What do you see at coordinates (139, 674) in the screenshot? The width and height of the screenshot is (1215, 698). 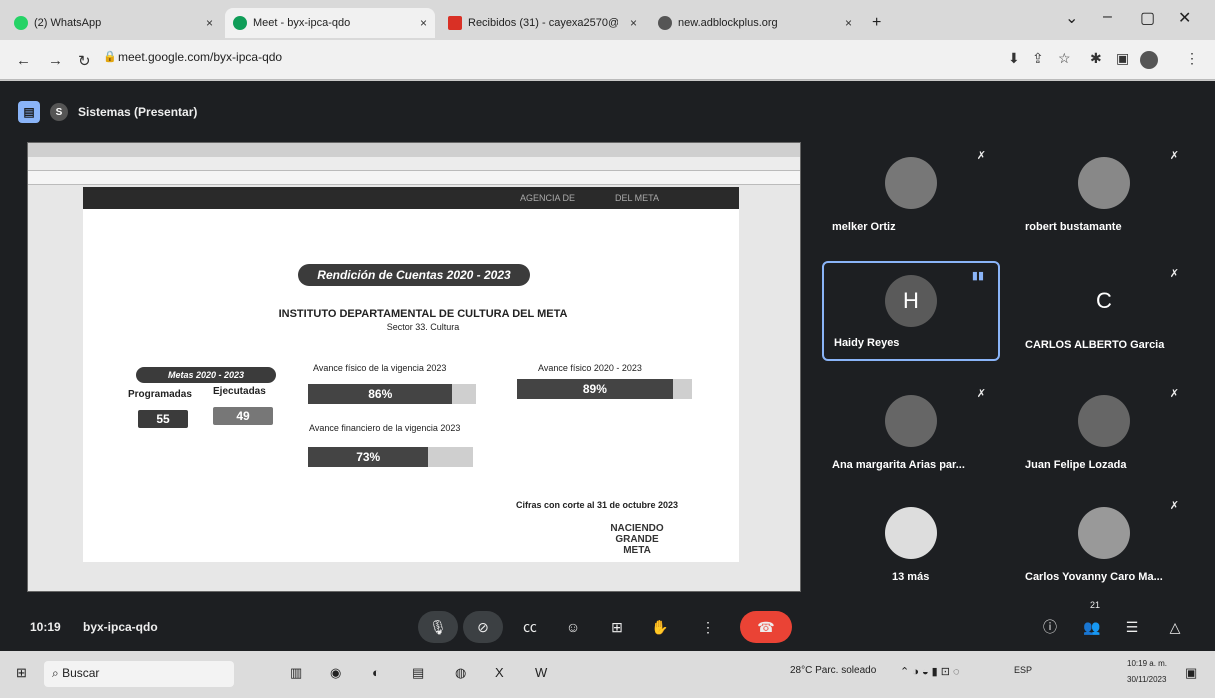 I see `taskbar-search: ⌕ Buscar` at bounding box center [139, 674].